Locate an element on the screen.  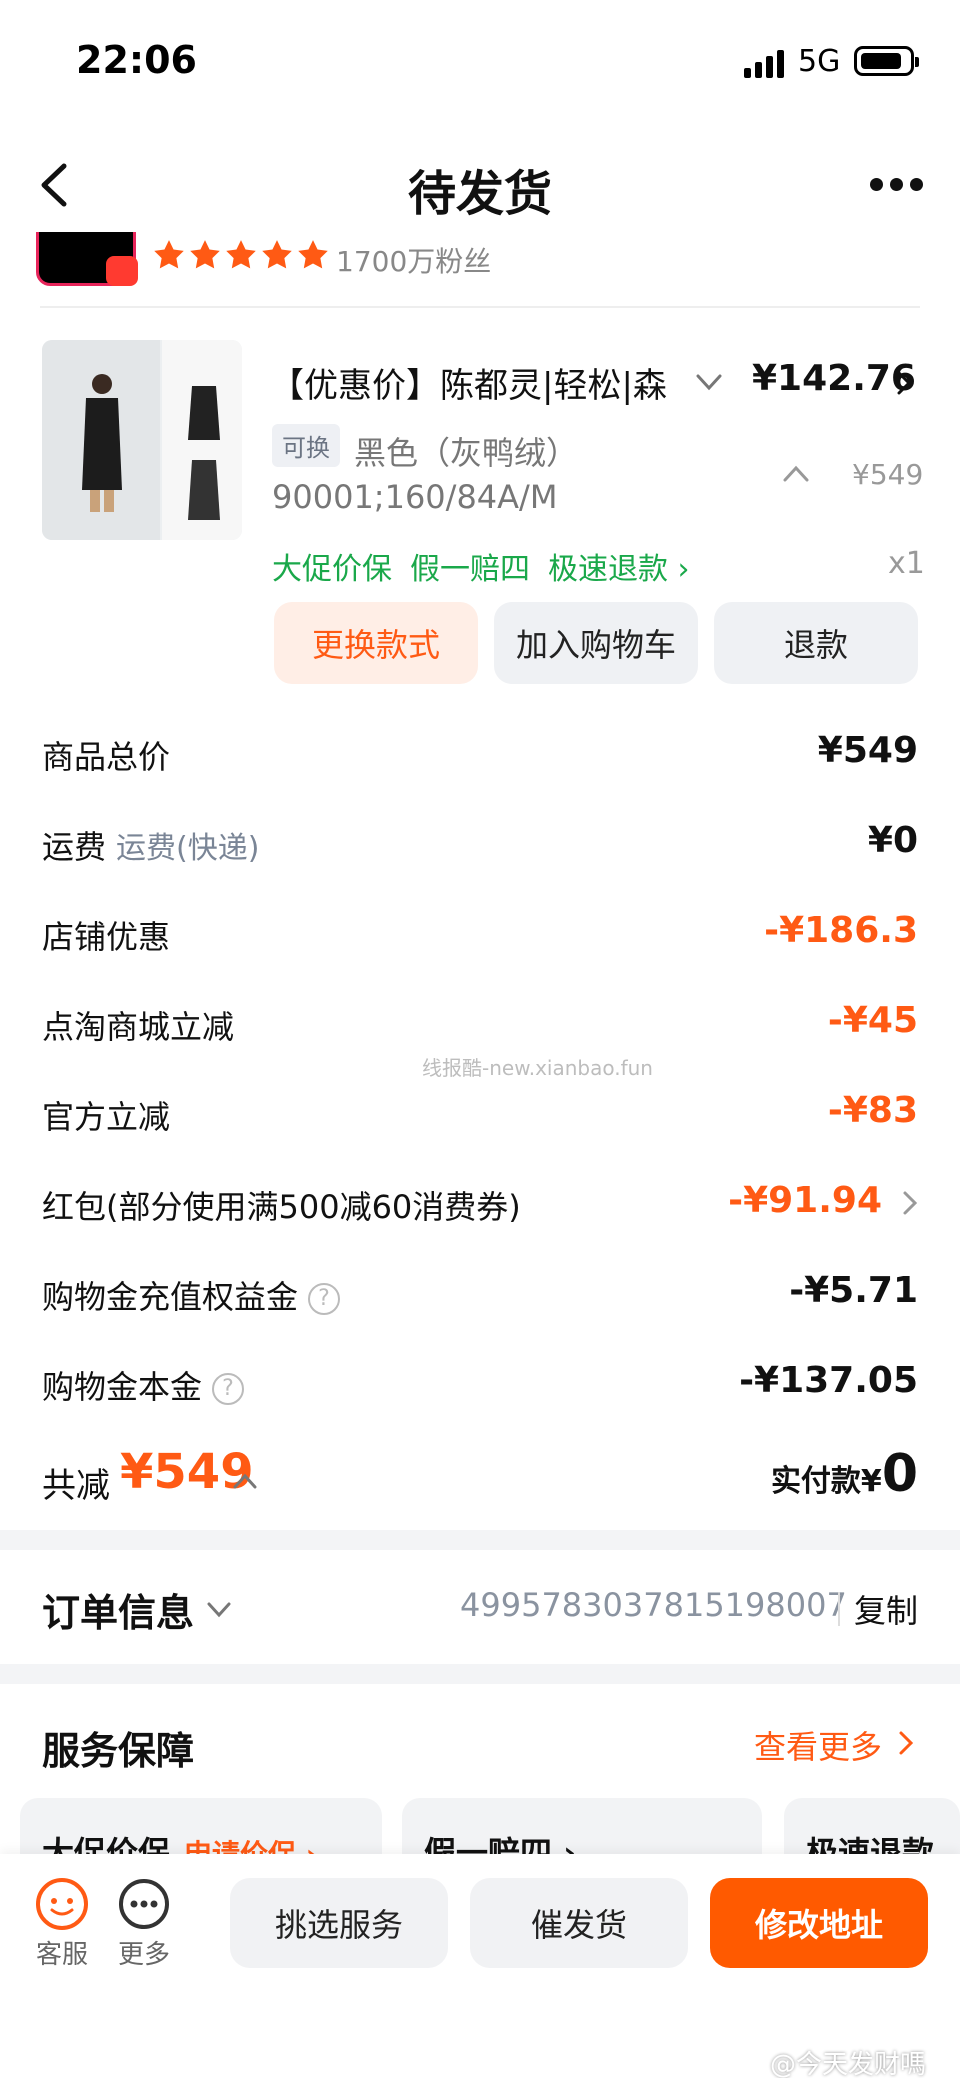
service-title: 服务保障 is located at coordinates (118, 1751).